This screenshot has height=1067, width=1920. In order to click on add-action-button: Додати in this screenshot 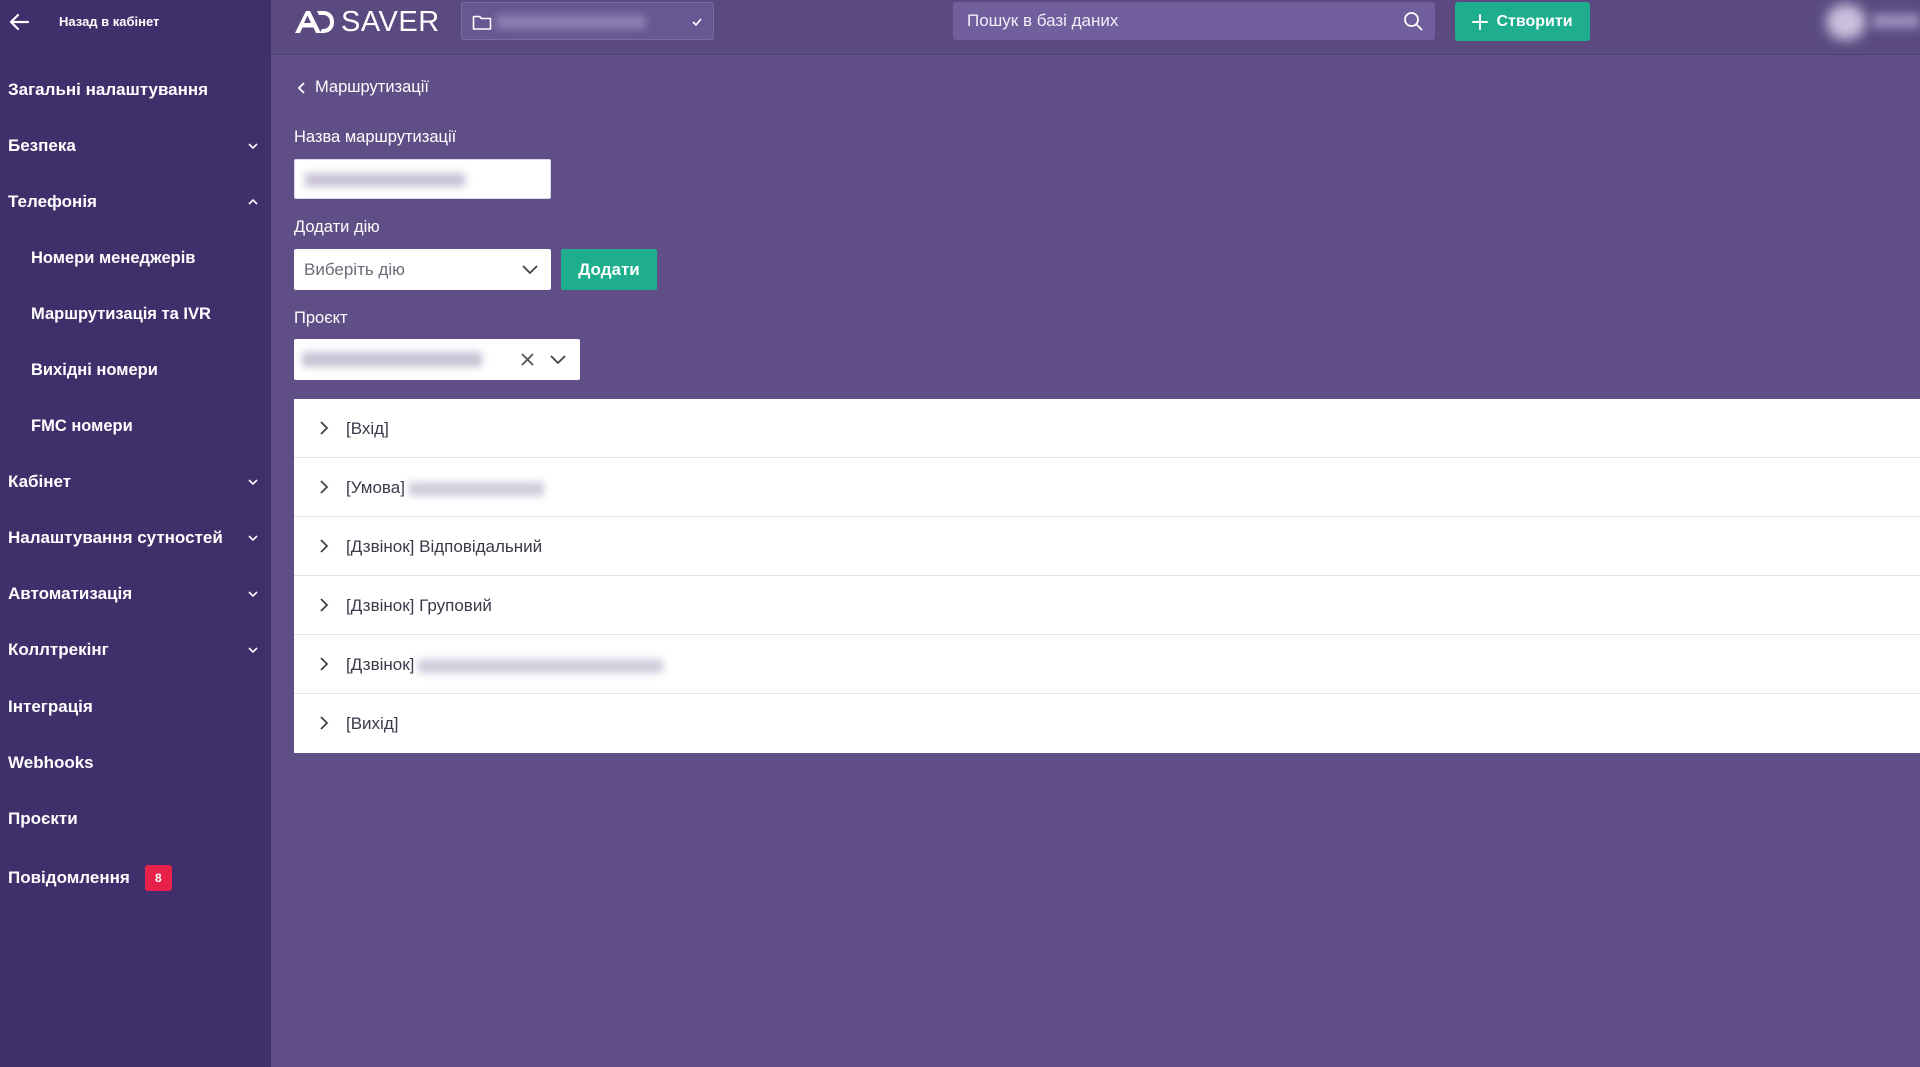, I will do `click(609, 269)`.